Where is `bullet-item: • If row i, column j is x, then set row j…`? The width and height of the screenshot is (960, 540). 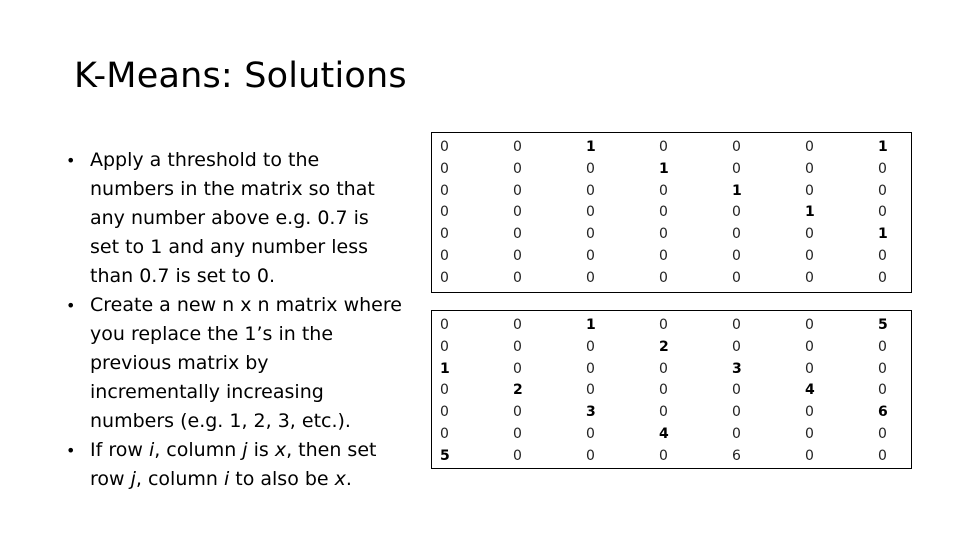
bullet-item: • If row i, column j is x, then set row j… is located at coordinates (232, 465).